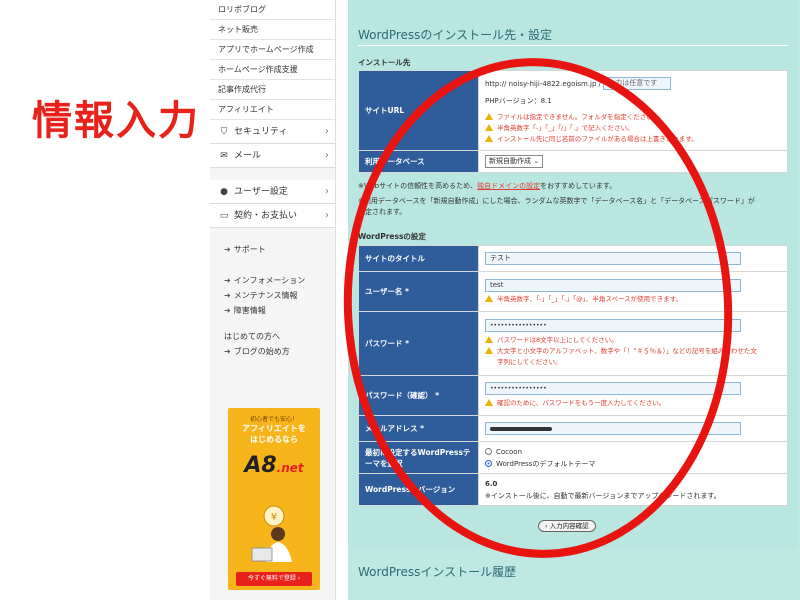  What do you see at coordinates (272, 156) in the screenshot?
I see `sidebar-group-mail: ✉ メール ›` at bounding box center [272, 156].